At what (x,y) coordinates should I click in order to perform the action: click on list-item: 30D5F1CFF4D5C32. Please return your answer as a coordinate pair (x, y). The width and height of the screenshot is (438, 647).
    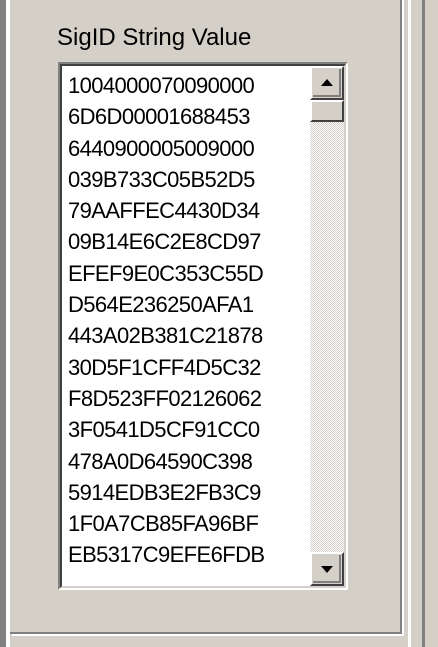
    Looking at the image, I should click on (188, 367).